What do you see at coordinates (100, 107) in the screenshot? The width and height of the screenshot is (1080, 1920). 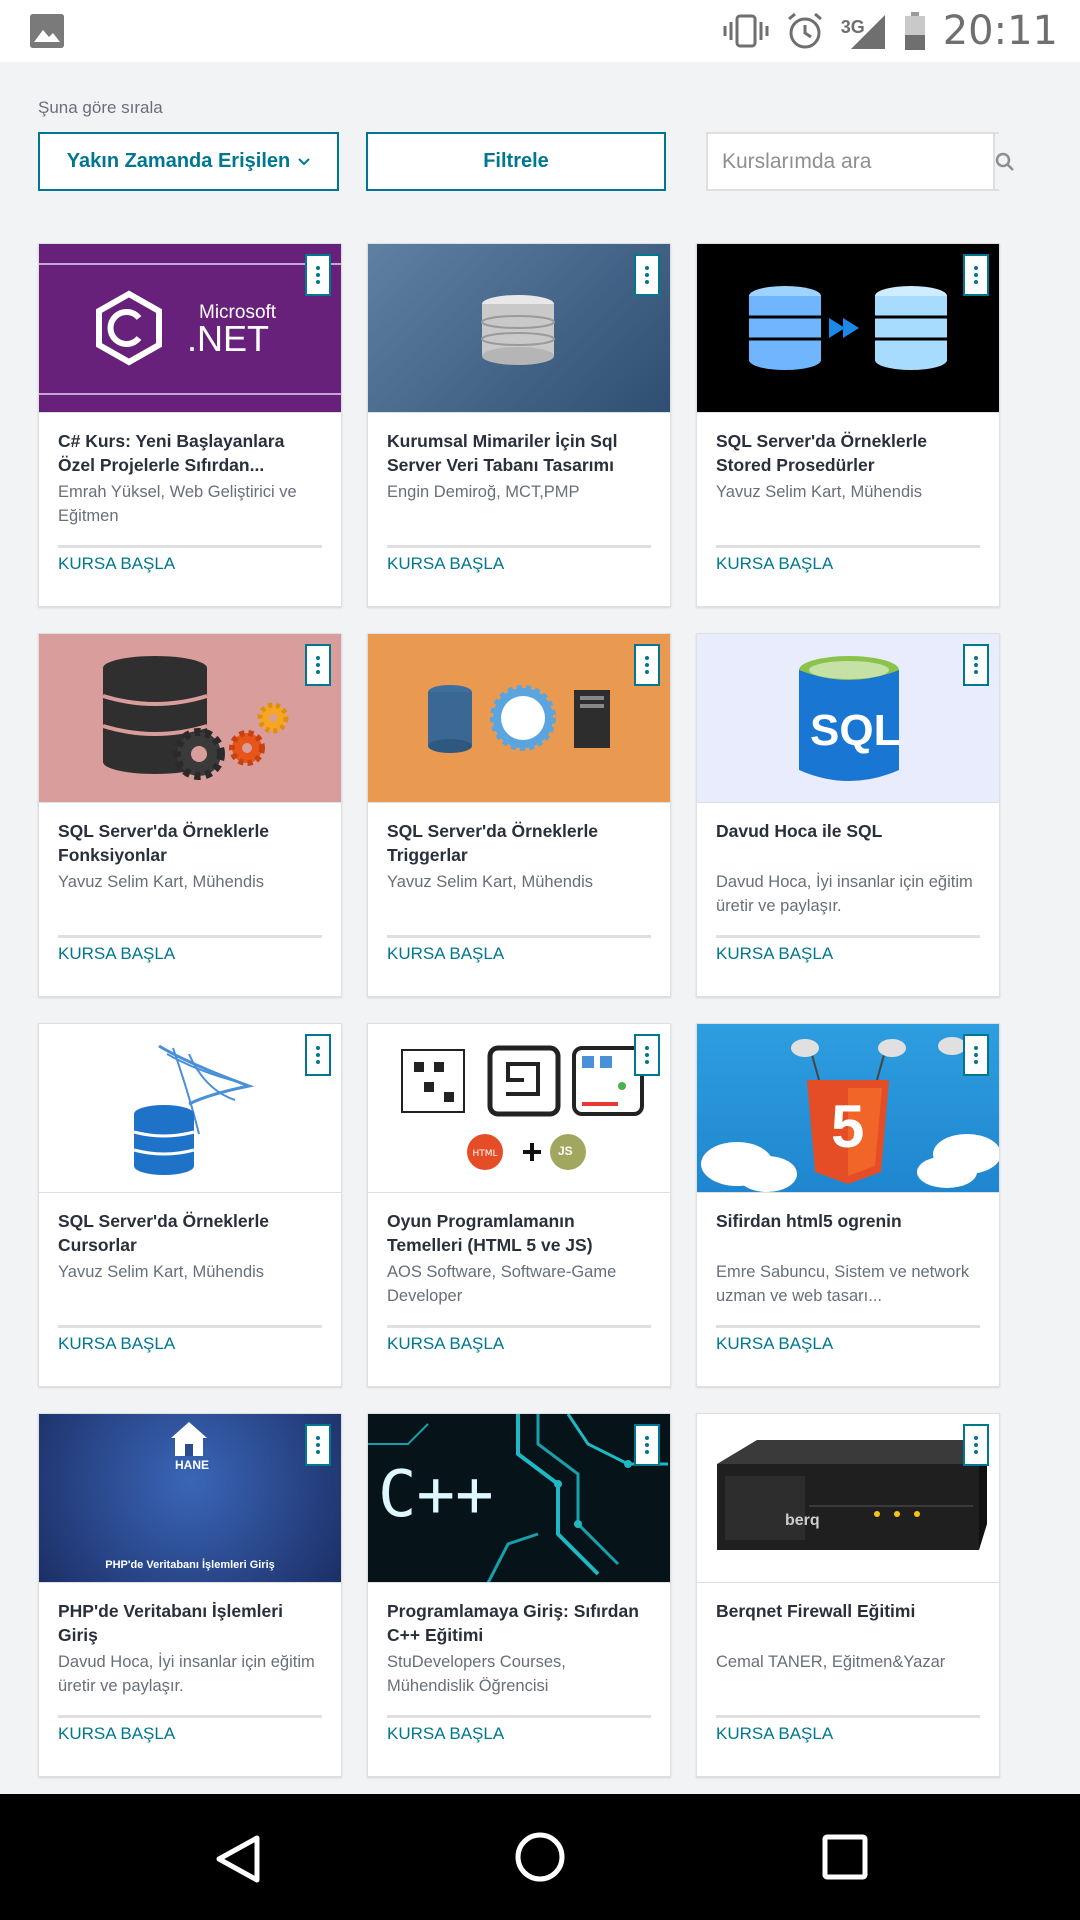 I see `sort-label: Şuna göre sırala` at bounding box center [100, 107].